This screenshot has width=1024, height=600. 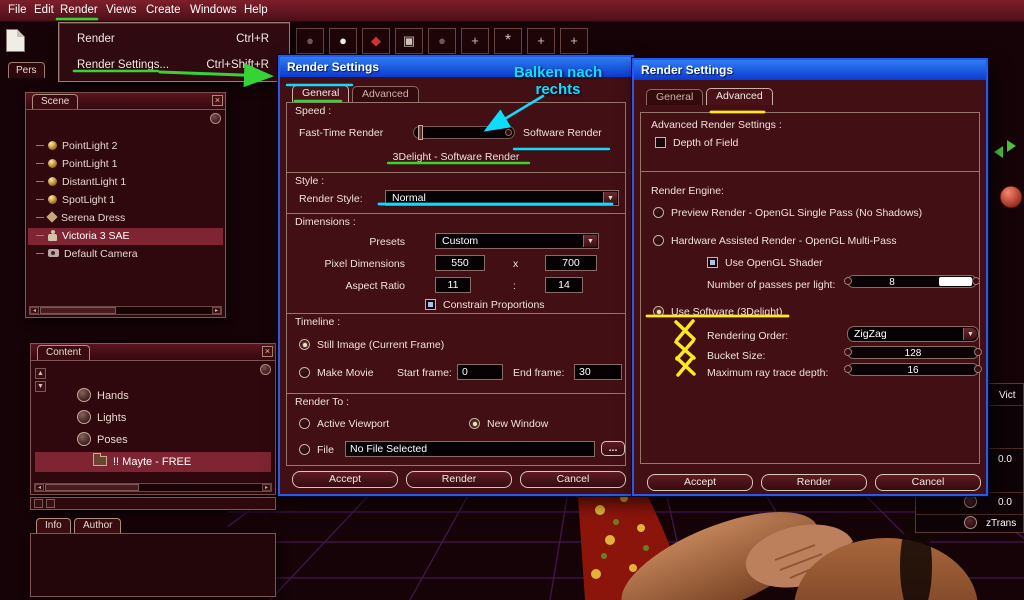 I want to click on menu-item-render-settings: Render Settings... Ctrl+Shift+R, so click(x=174, y=65).